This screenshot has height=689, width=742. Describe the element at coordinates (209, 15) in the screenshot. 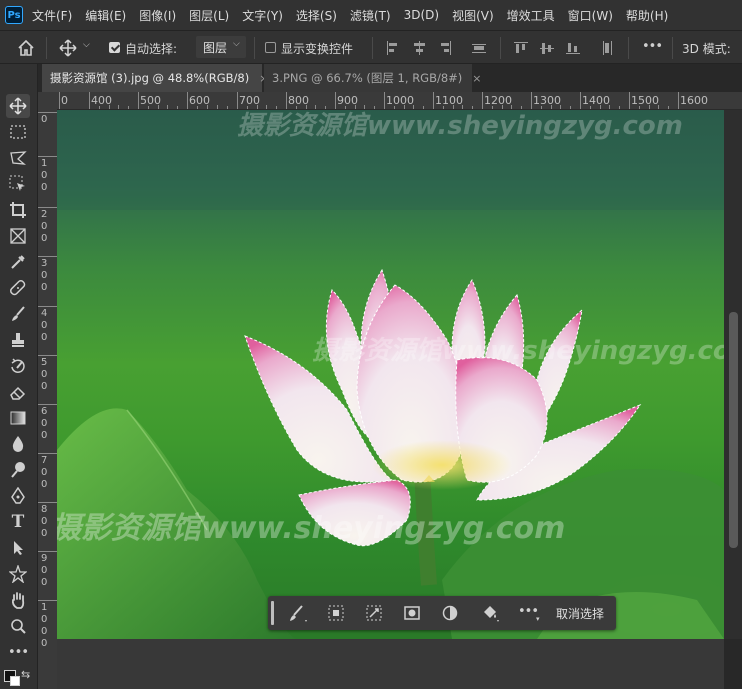

I see `menu-layer: 图层(L)` at that location.